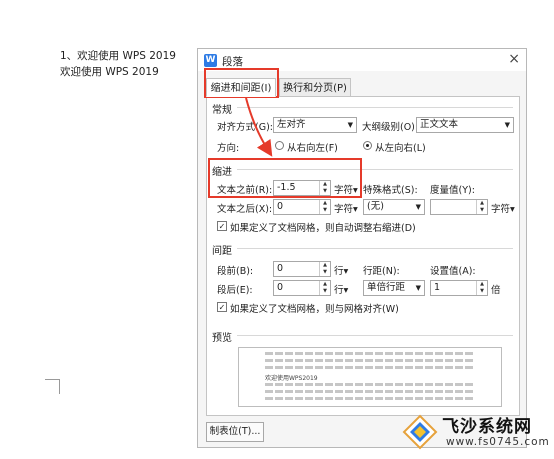 The width and height of the screenshot is (554, 459). Describe the element at coordinates (259, 127) in the screenshot. I see `annotation-arrow` at that location.